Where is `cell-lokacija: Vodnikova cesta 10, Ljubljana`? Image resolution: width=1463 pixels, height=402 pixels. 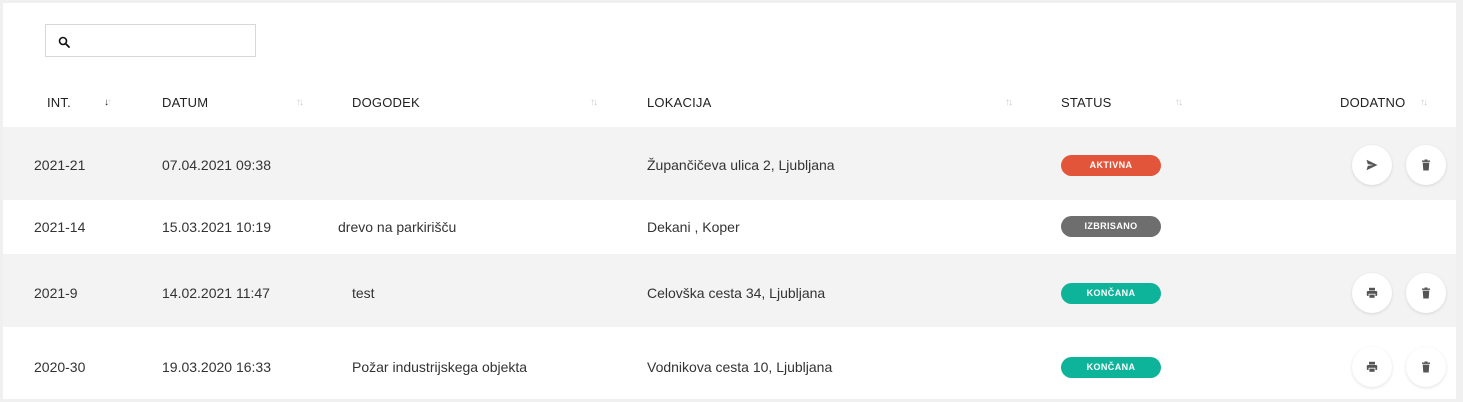 cell-lokacija: Vodnikova cesta 10, Ljubljana is located at coordinates (740, 367).